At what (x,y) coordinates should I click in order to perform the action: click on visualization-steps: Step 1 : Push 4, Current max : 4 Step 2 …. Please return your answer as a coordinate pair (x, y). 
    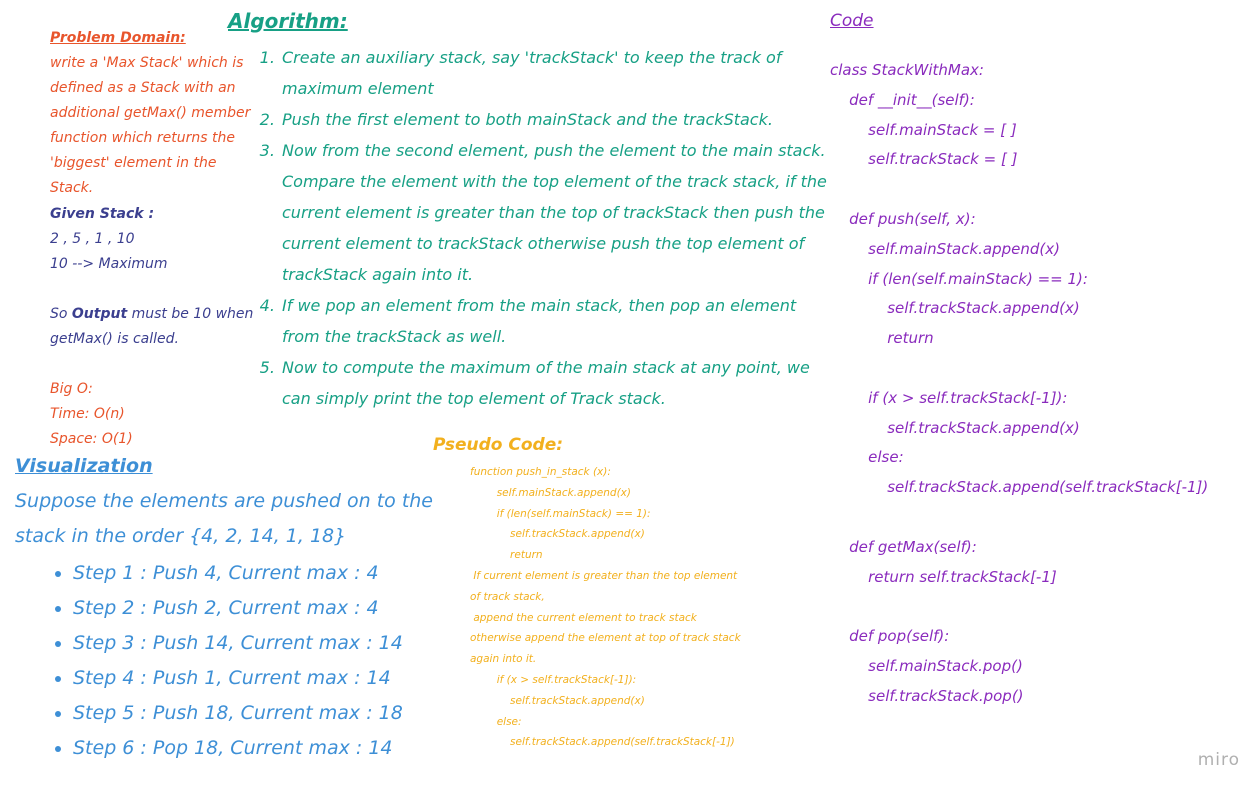
    Looking at the image, I should click on (225, 661).